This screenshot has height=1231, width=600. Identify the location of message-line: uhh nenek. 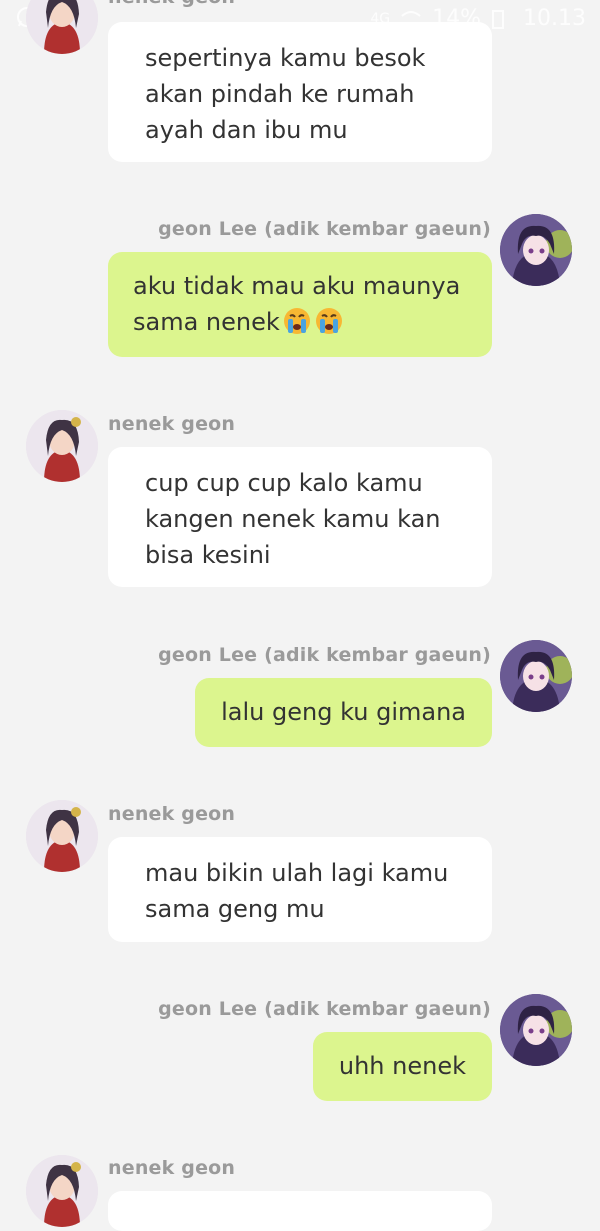
(402, 1066).